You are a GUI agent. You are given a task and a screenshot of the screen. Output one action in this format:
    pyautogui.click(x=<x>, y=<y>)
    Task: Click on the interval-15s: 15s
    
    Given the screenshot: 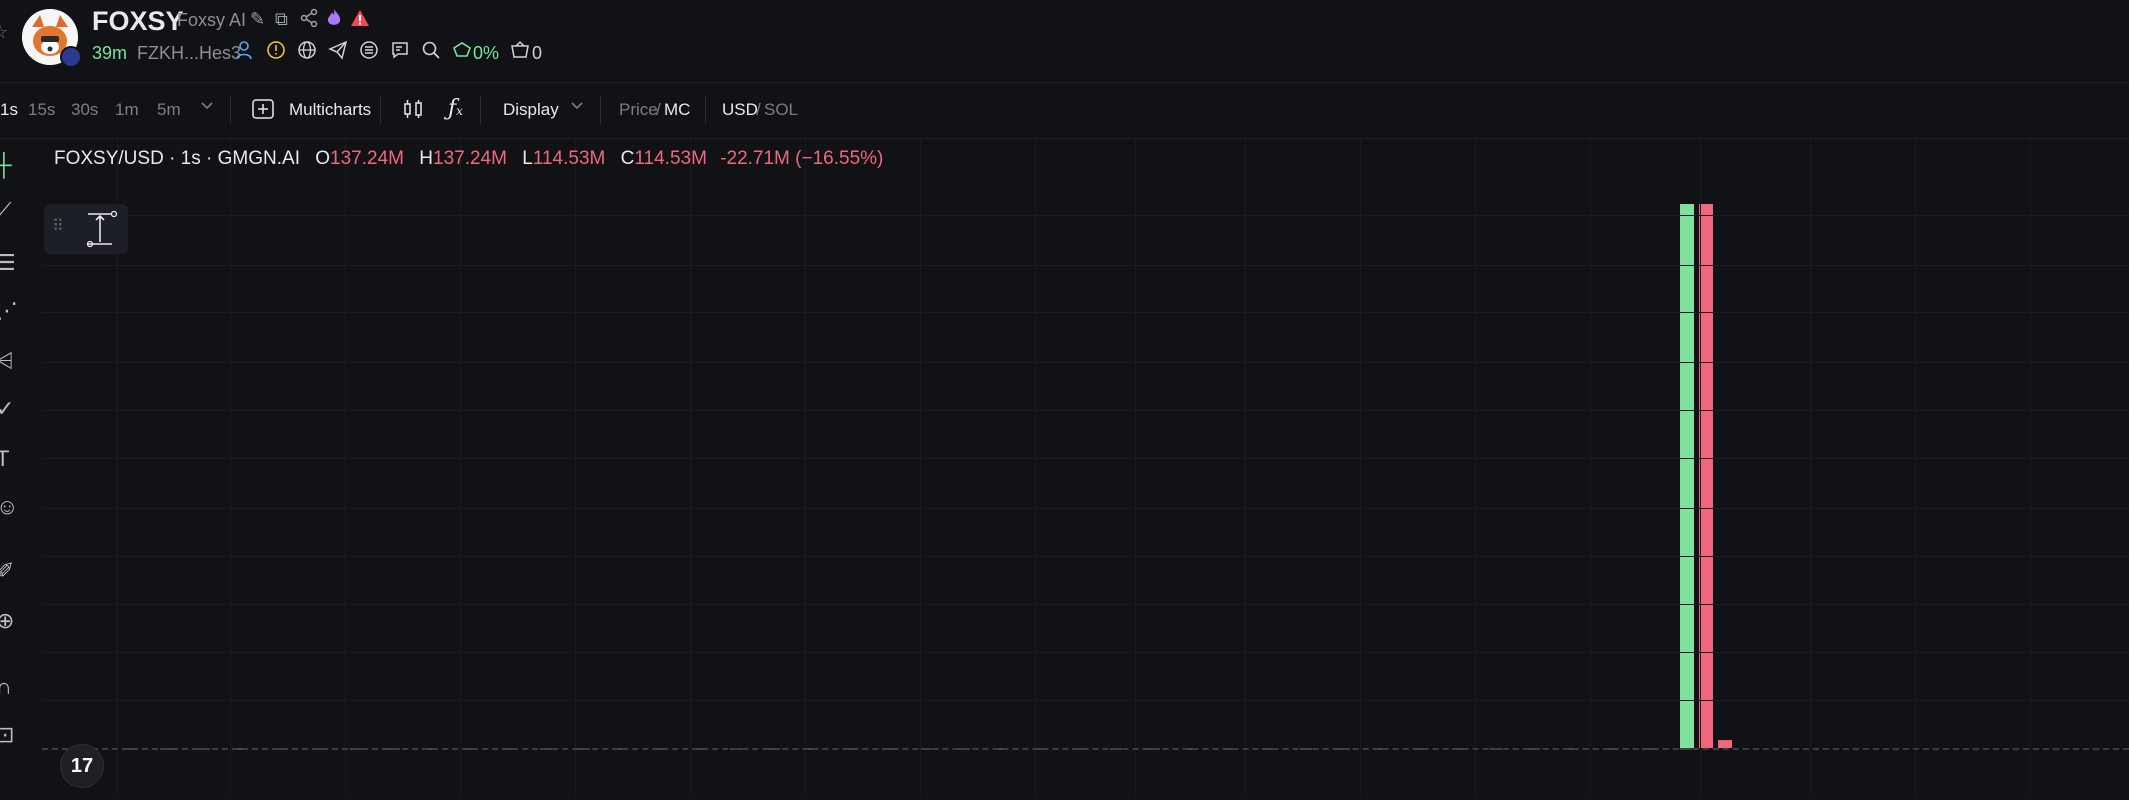 What is the action you would take?
    pyautogui.click(x=41, y=110)
    